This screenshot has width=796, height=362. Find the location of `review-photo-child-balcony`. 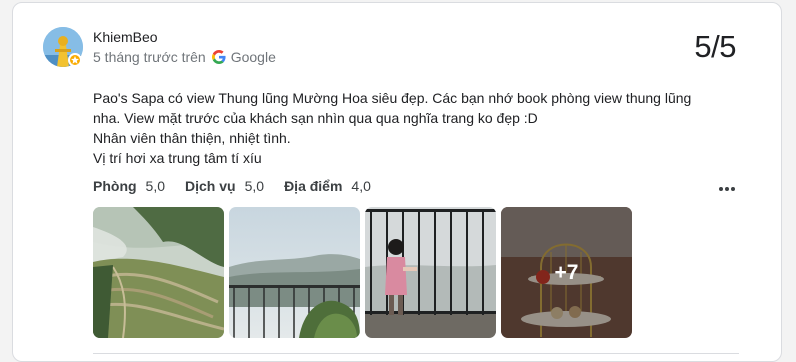

review-photo-child-balcony is located at coordinates (430, 272).